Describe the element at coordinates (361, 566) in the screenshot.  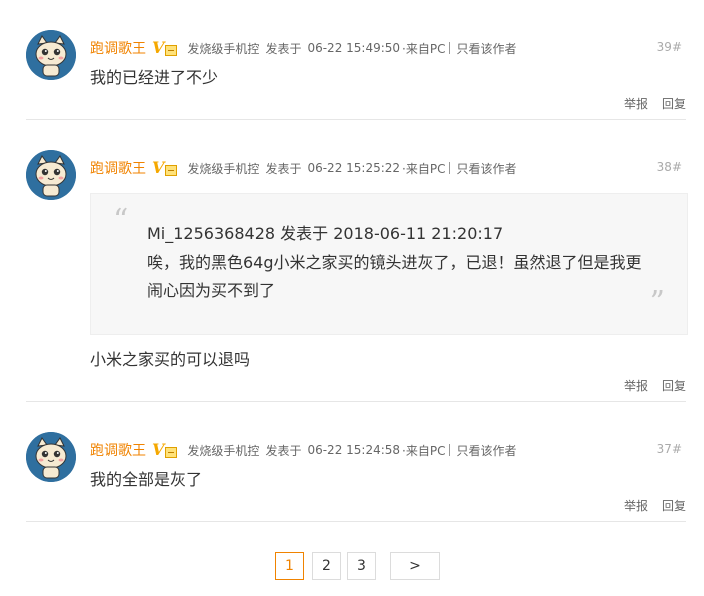
I see `page-3-button: 3` at that location.